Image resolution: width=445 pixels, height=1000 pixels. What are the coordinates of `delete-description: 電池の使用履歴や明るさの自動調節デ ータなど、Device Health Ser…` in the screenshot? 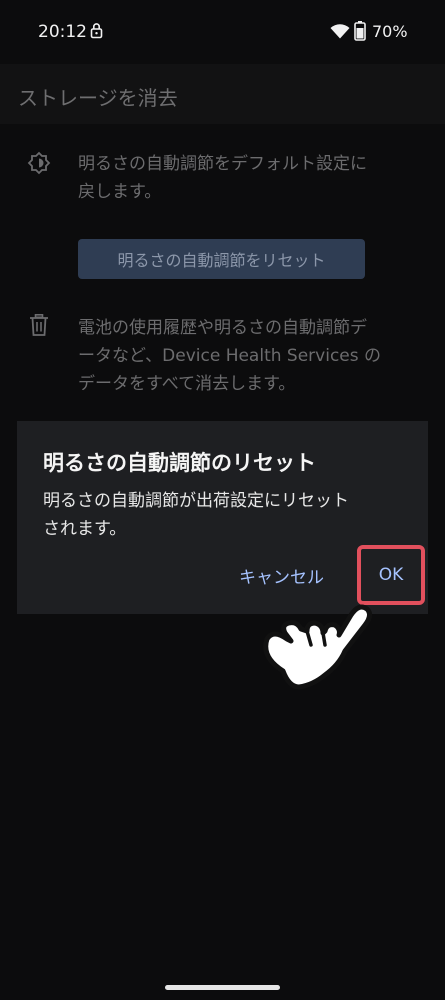 It's located at (253, 356).